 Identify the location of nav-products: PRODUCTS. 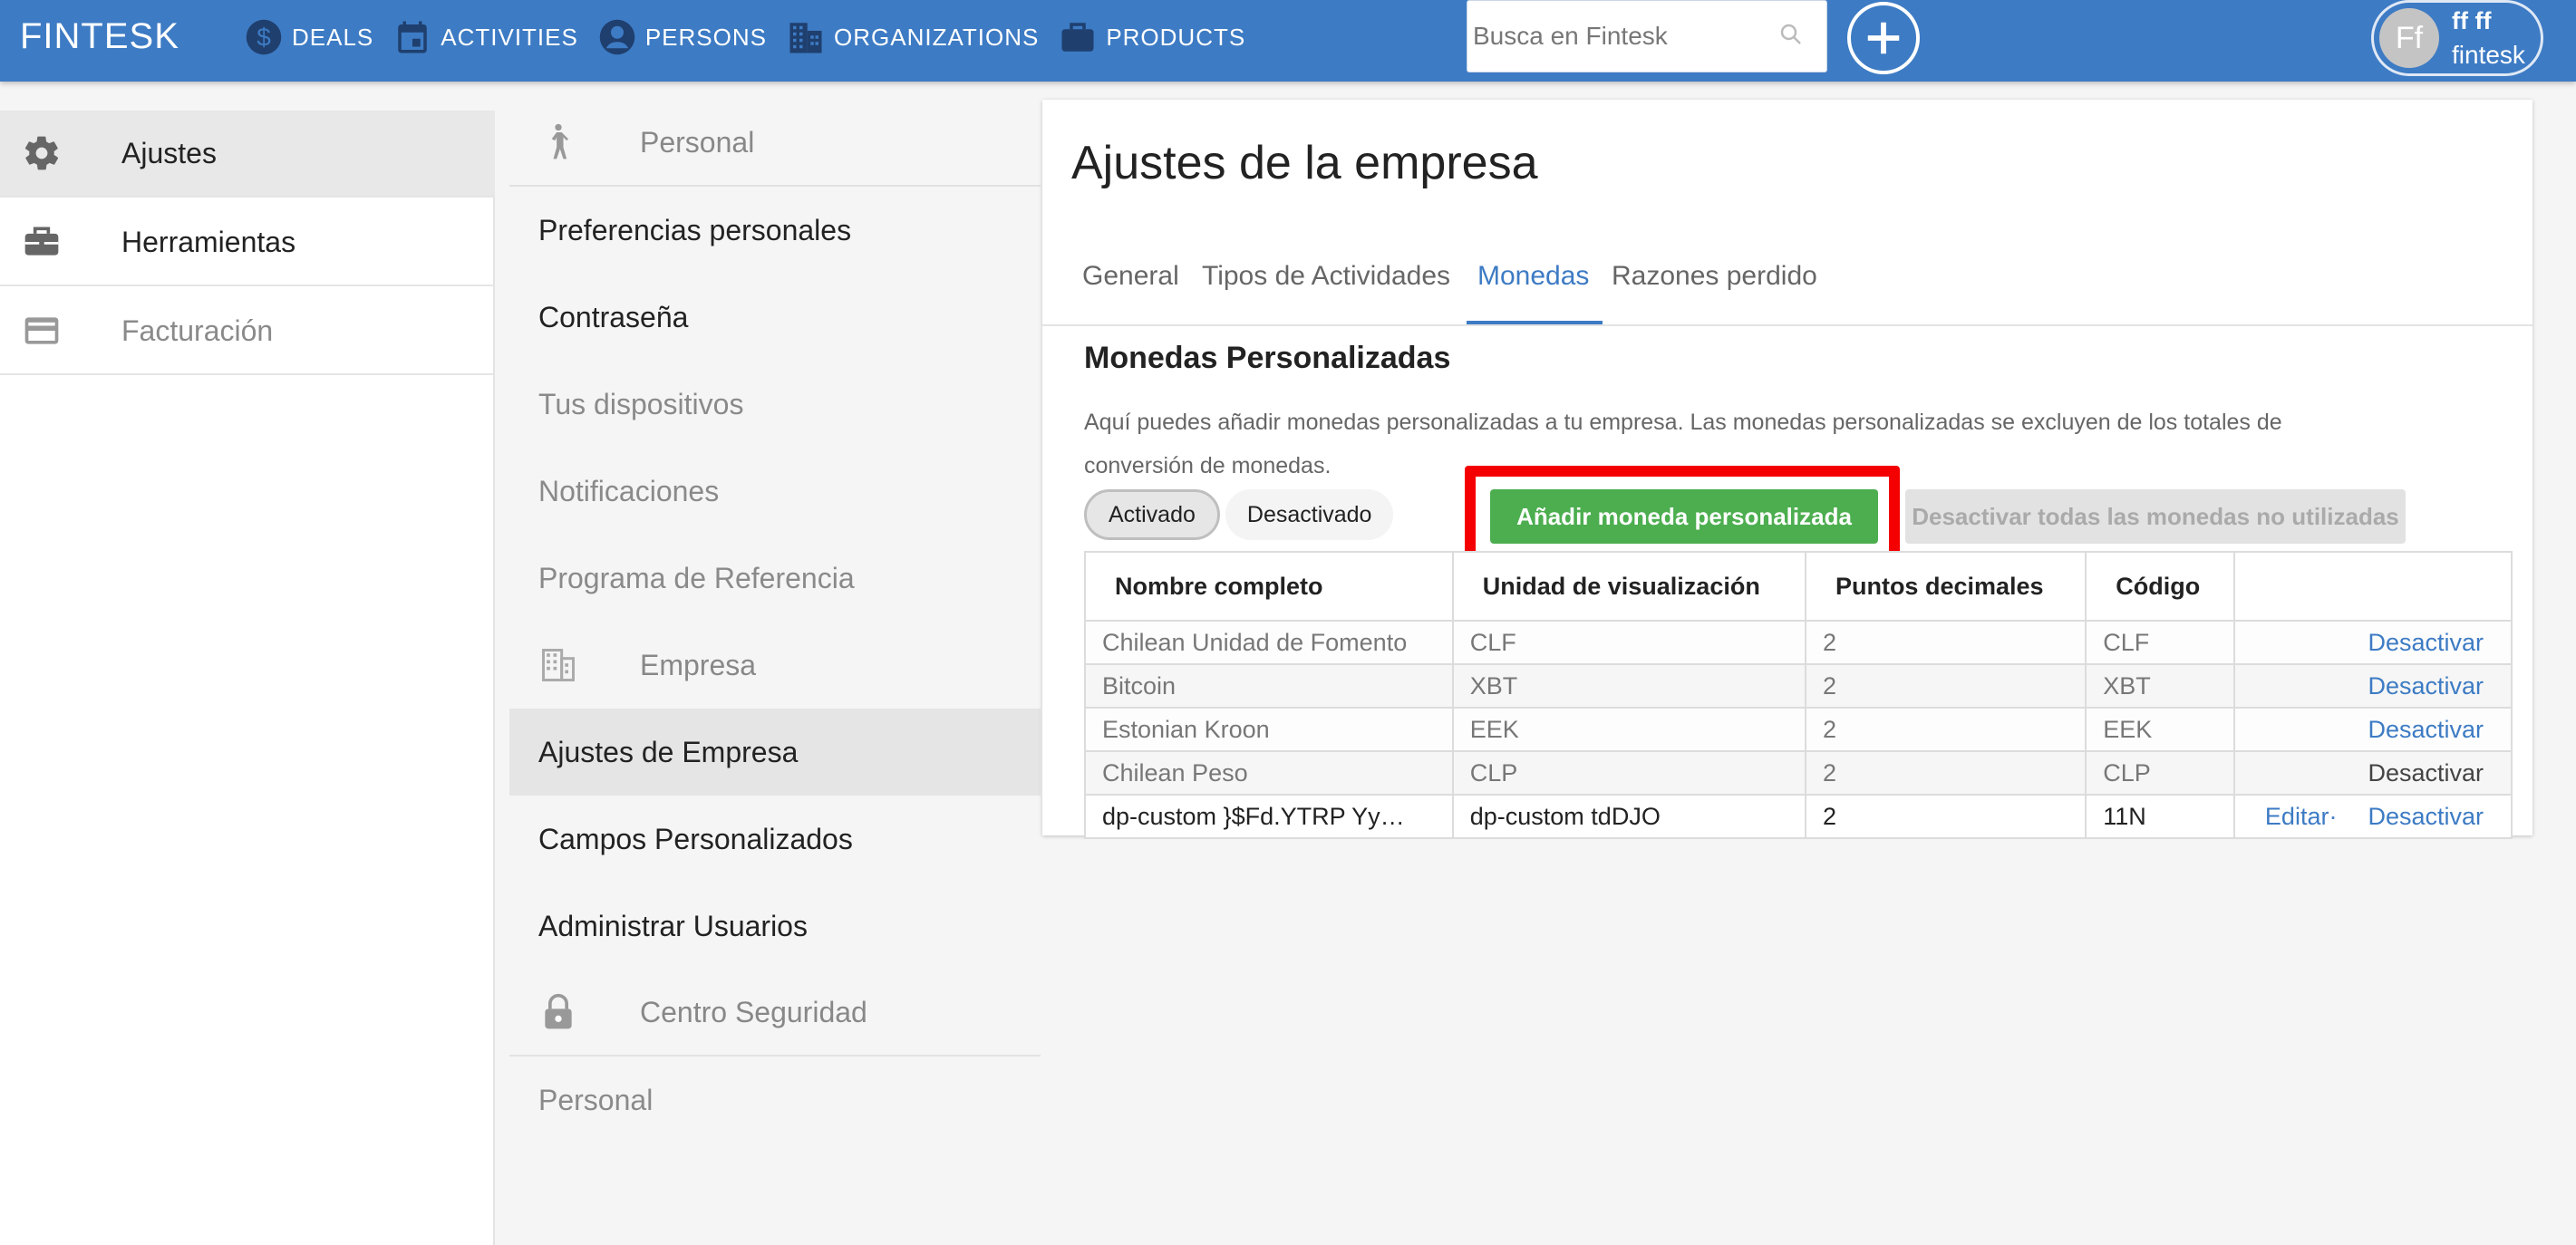
(1152, 37).